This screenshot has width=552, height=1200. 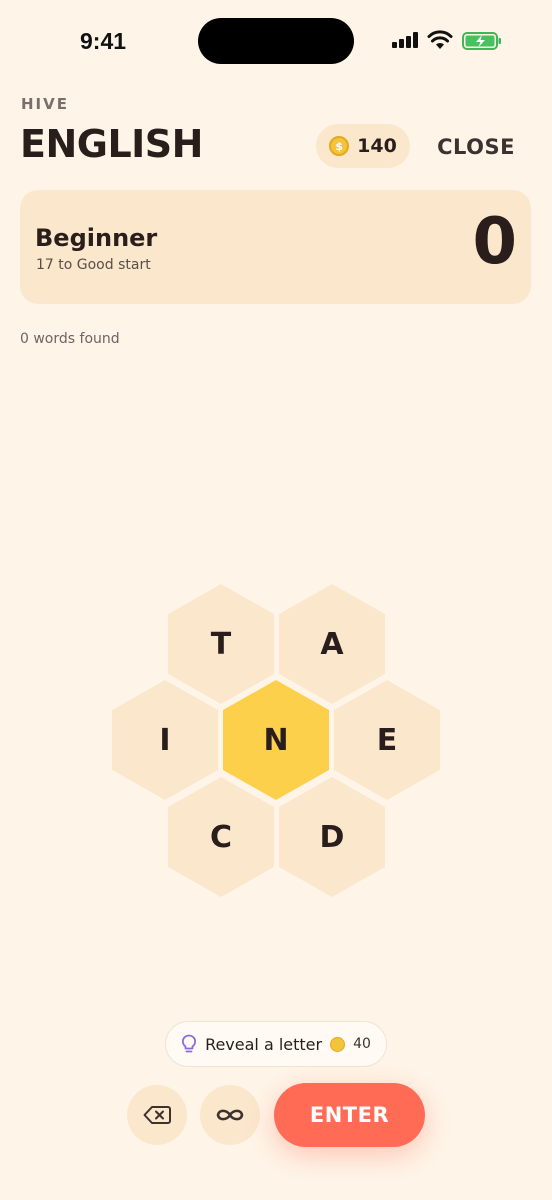 I want to click on enter-button: ENTER, so click(x=349, y=1115).